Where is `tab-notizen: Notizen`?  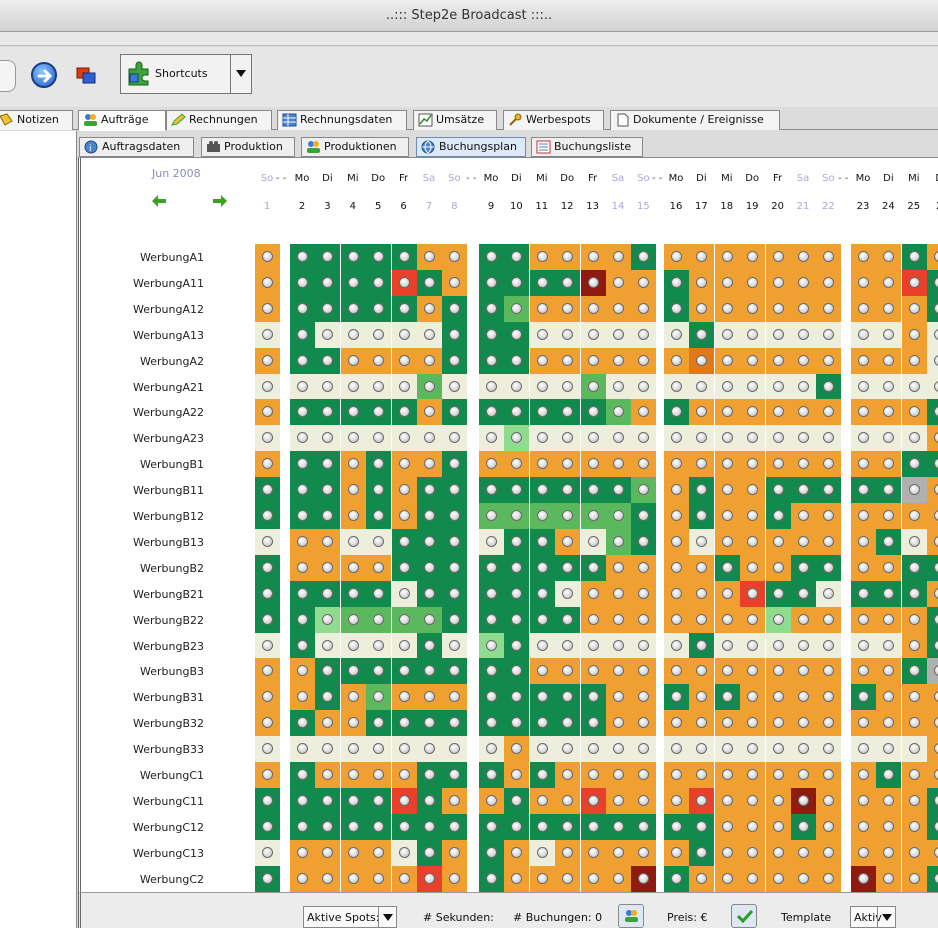 tab-notizen: Notizen is located at coordinates (36, 120).